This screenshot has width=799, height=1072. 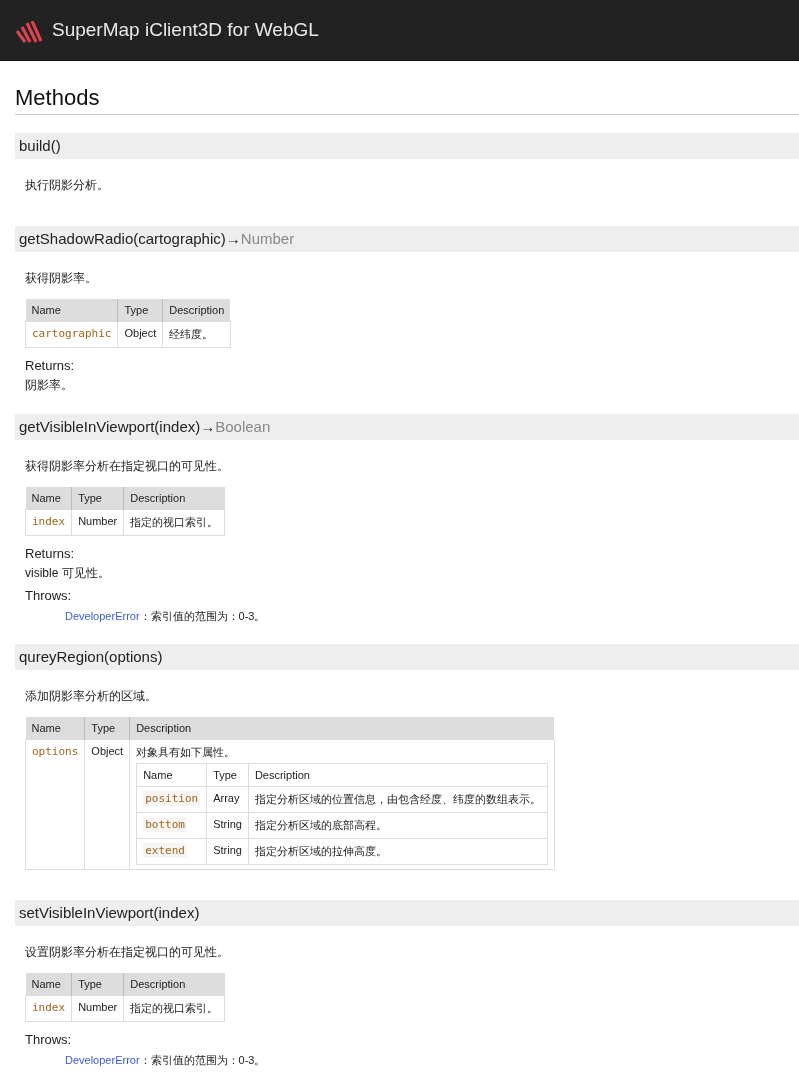 I want to click on method-signature: qureyRegion(options), so click(x=407, y=657).